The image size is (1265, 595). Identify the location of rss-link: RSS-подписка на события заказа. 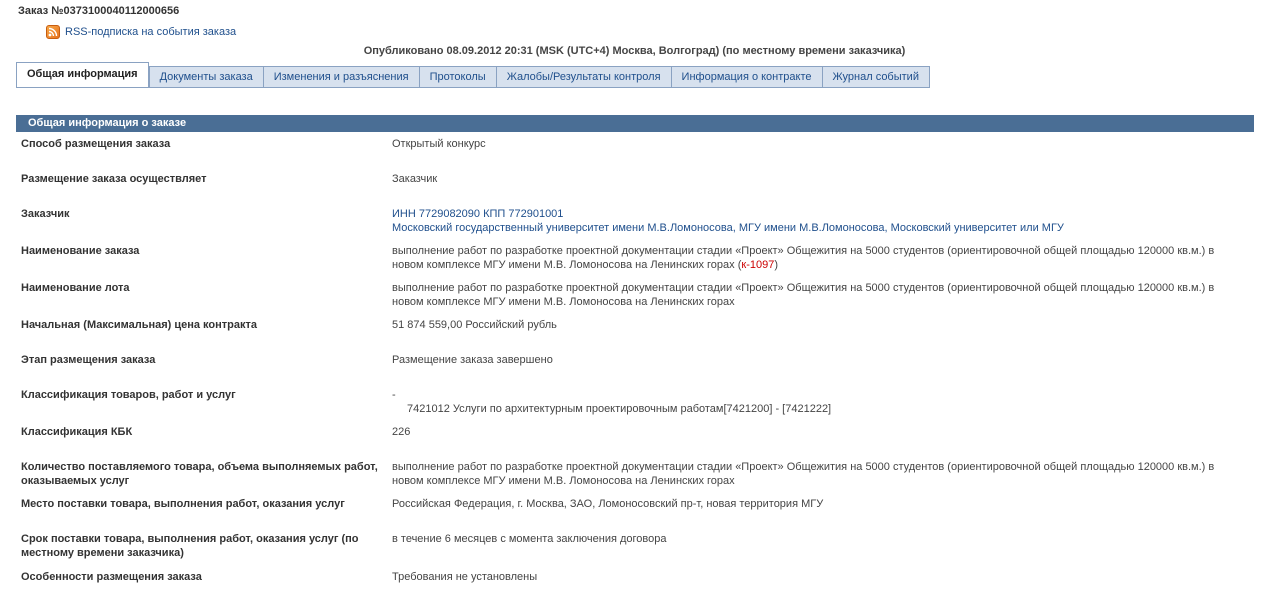
(150, 32).